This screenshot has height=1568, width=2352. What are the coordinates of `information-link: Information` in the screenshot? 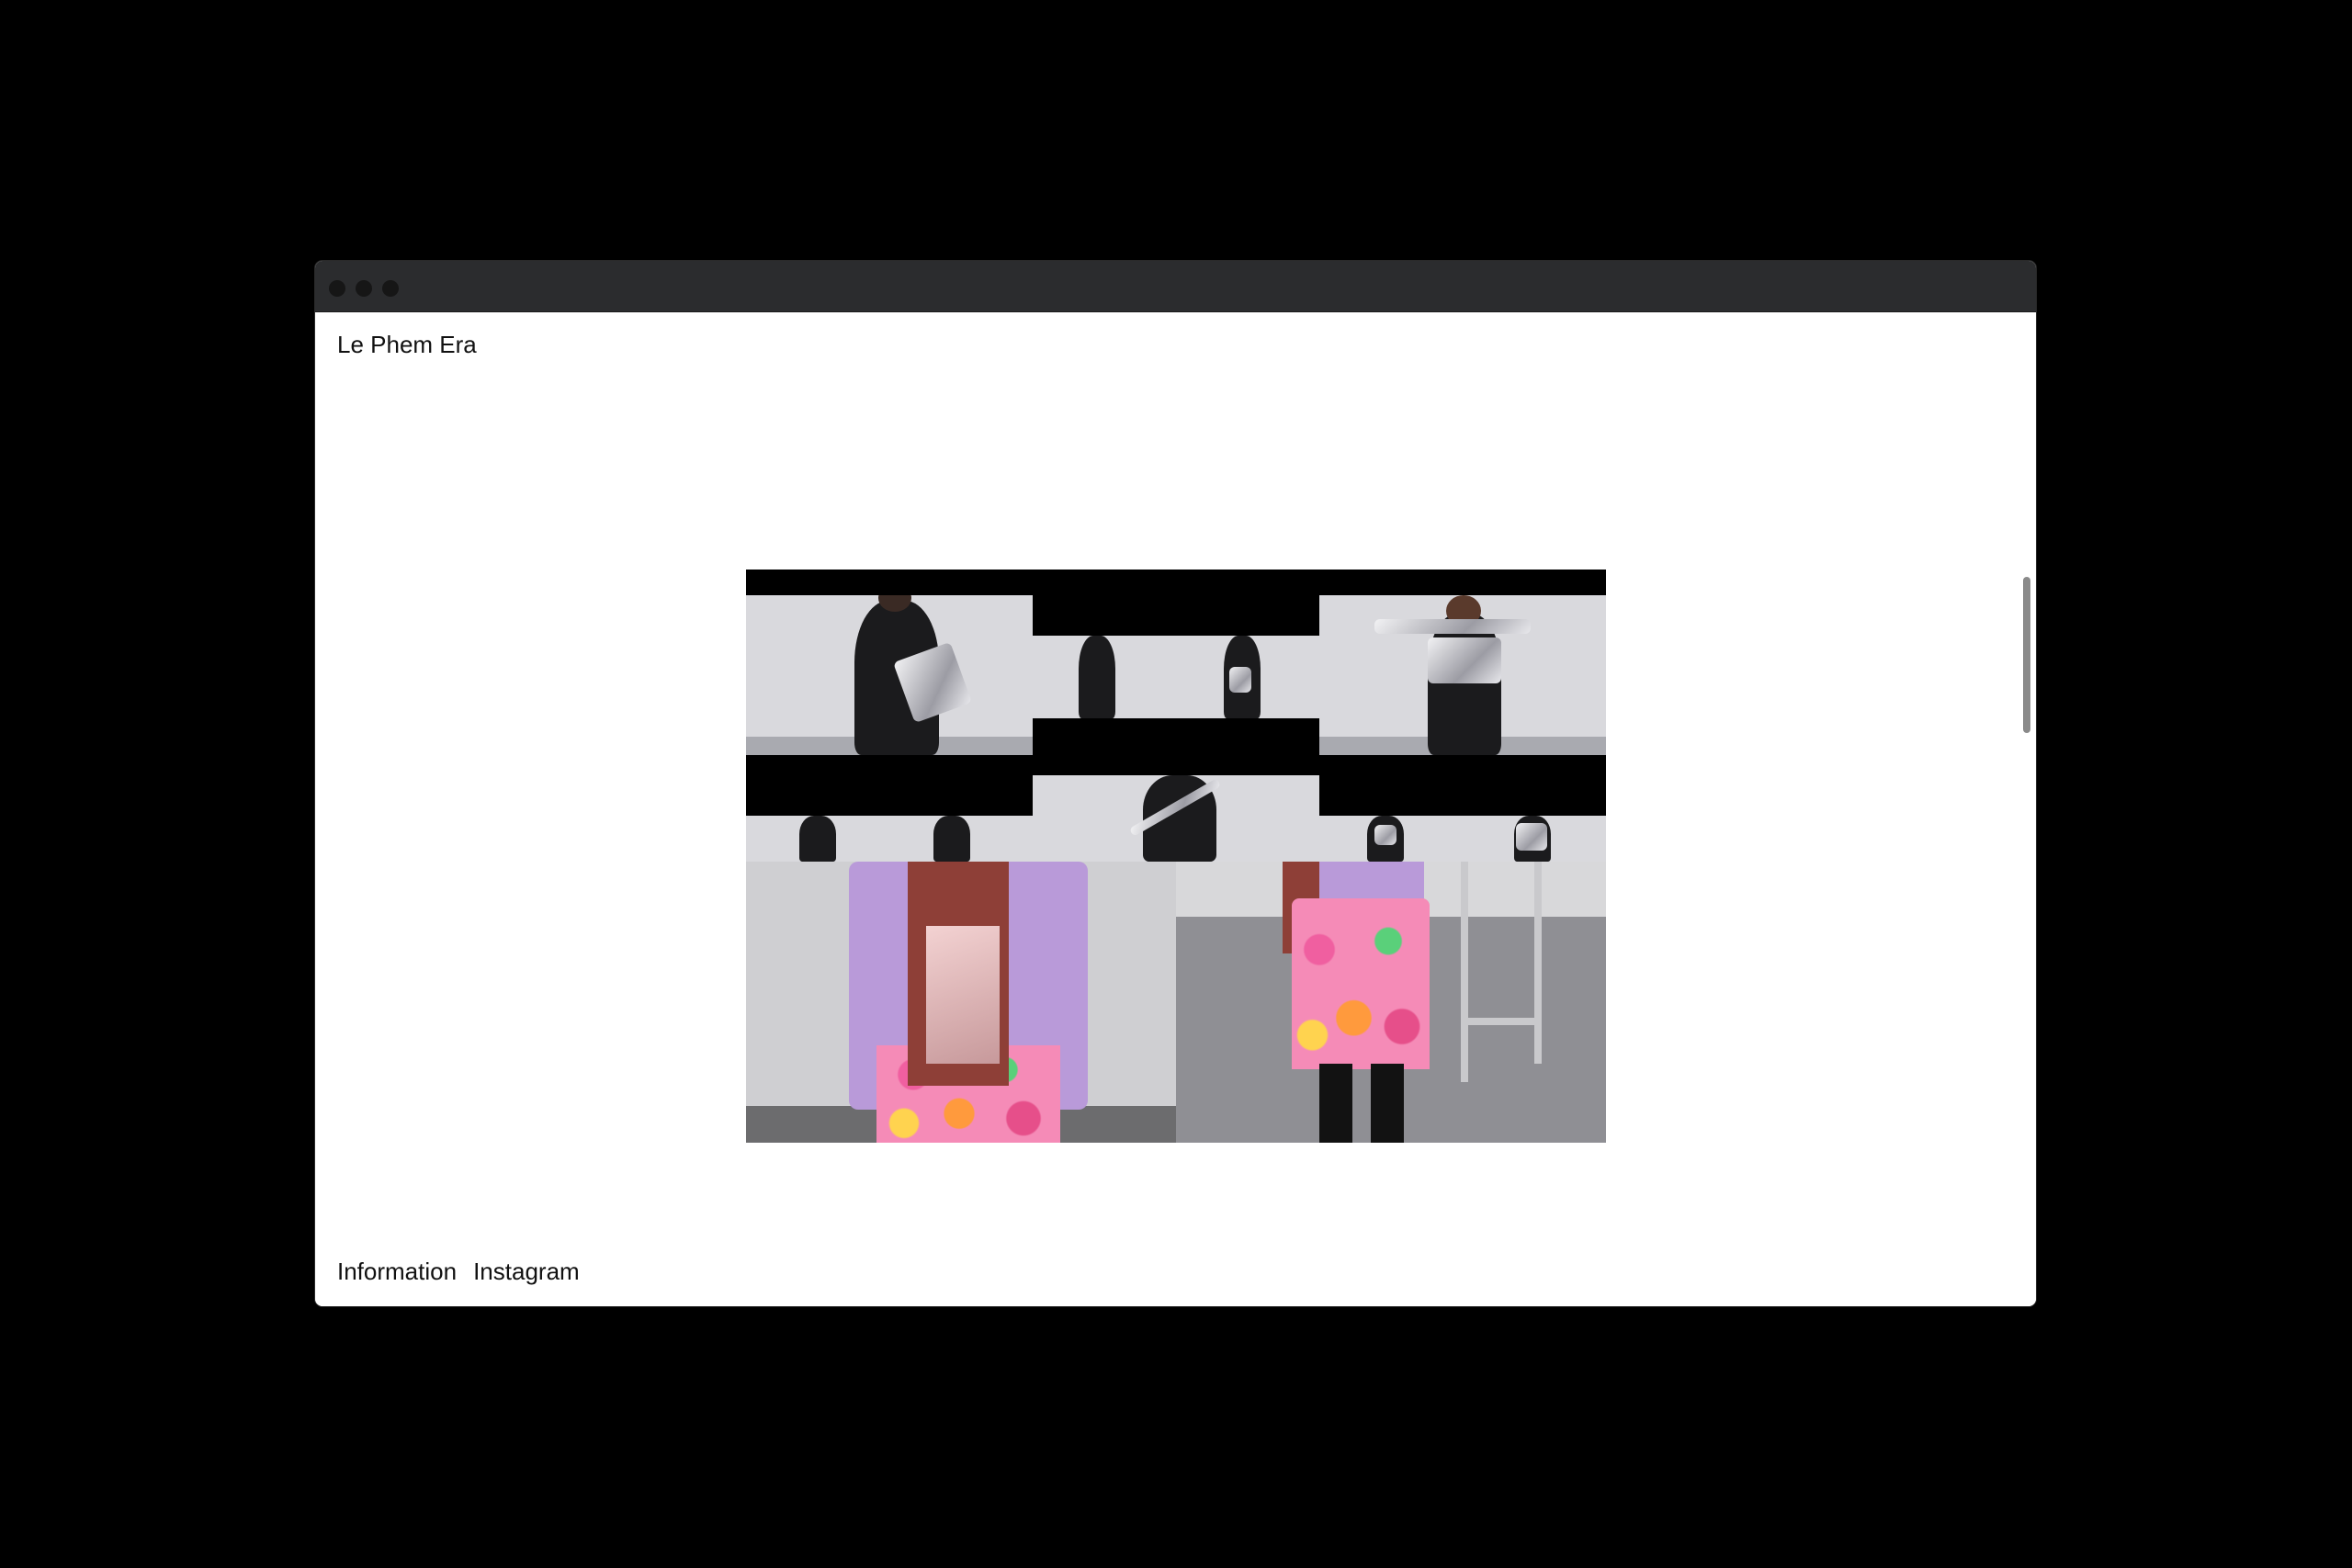 It's located at (397, 1272).